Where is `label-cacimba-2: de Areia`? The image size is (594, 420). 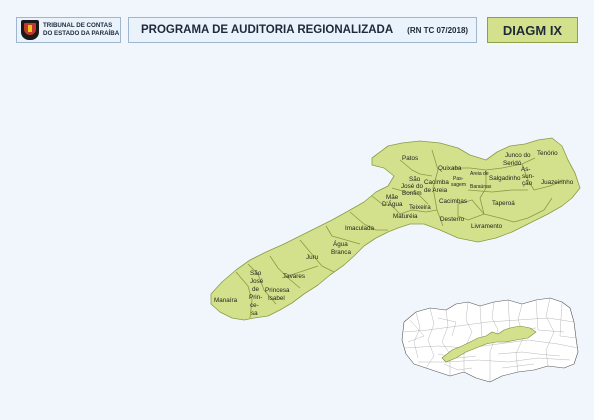
label-cacimba-2: de Areia is located at coordinates (436, 190).